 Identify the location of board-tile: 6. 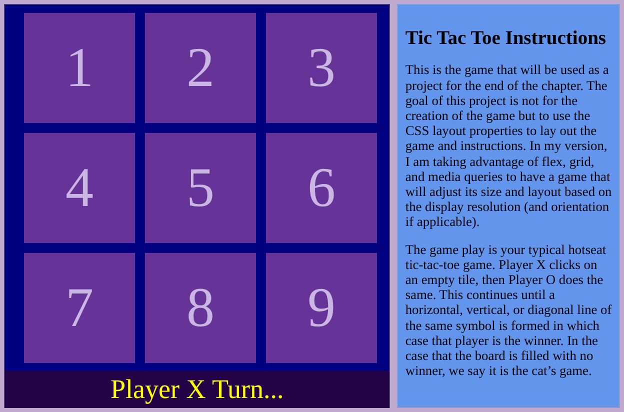
(321, 188).